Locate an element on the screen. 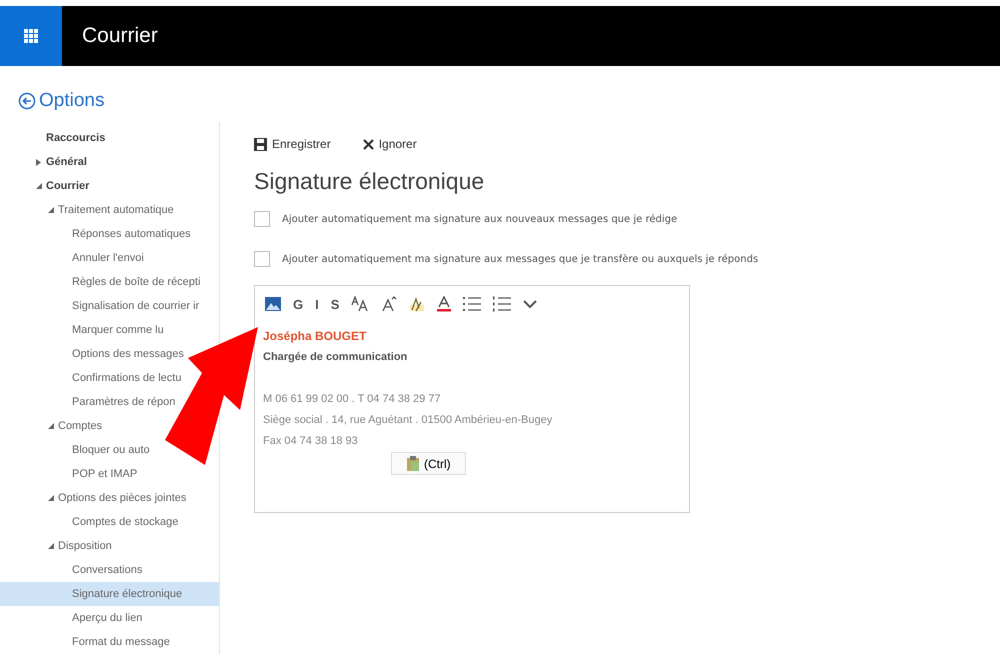  sidebar-item: Réponses automatiques is located at coordinates (131, 234).